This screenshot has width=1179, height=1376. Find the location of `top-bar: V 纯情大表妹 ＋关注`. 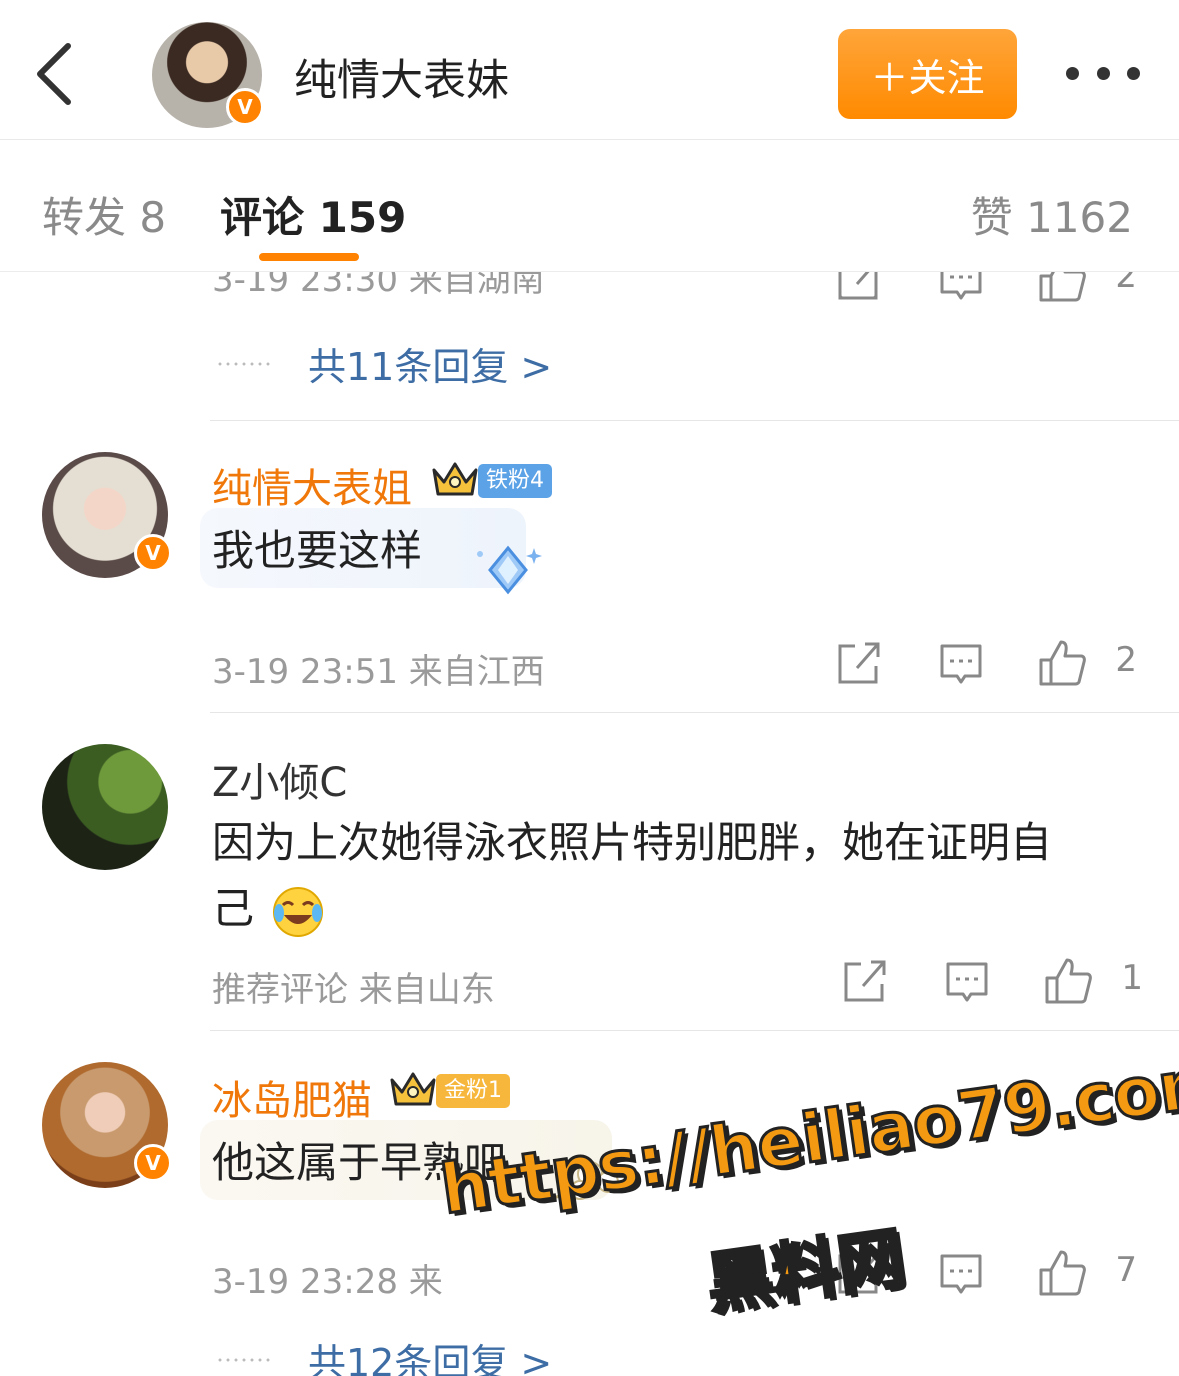

top-bar: V 纯情大表妹 ＋关注 is located at coordinates (589, 70).